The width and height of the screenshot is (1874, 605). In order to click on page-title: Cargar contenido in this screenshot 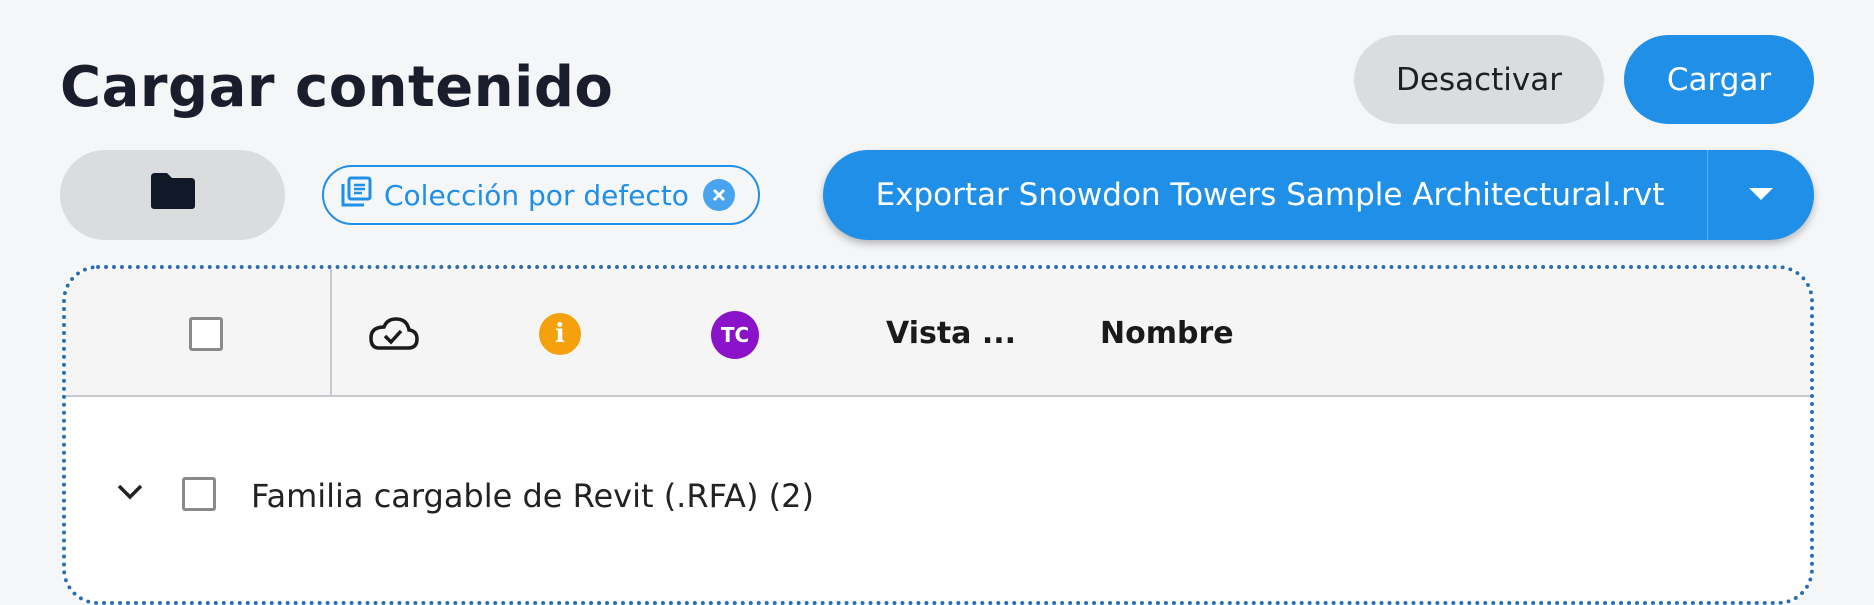, I will do `click(337, 87)`.